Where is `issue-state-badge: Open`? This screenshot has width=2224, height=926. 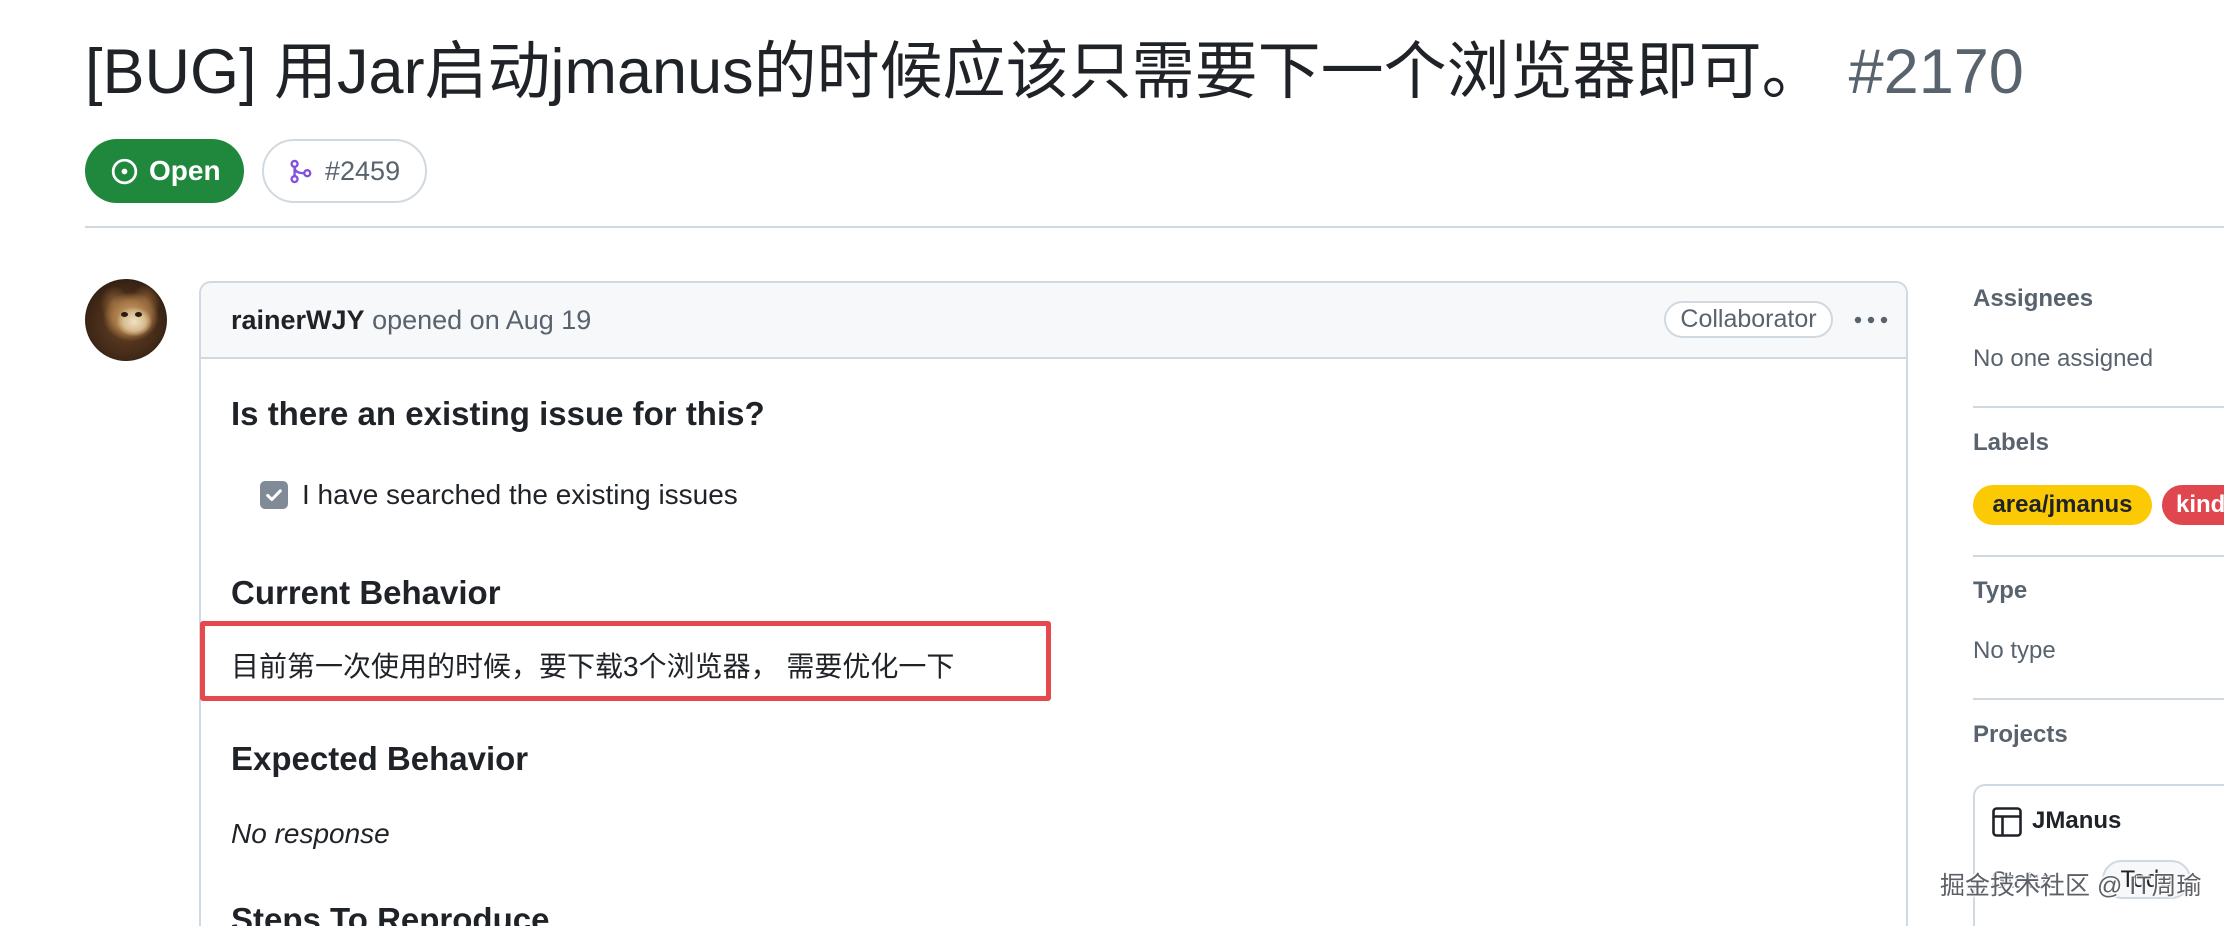
issue-state-badge: Open is located at coordinates (164, 171).